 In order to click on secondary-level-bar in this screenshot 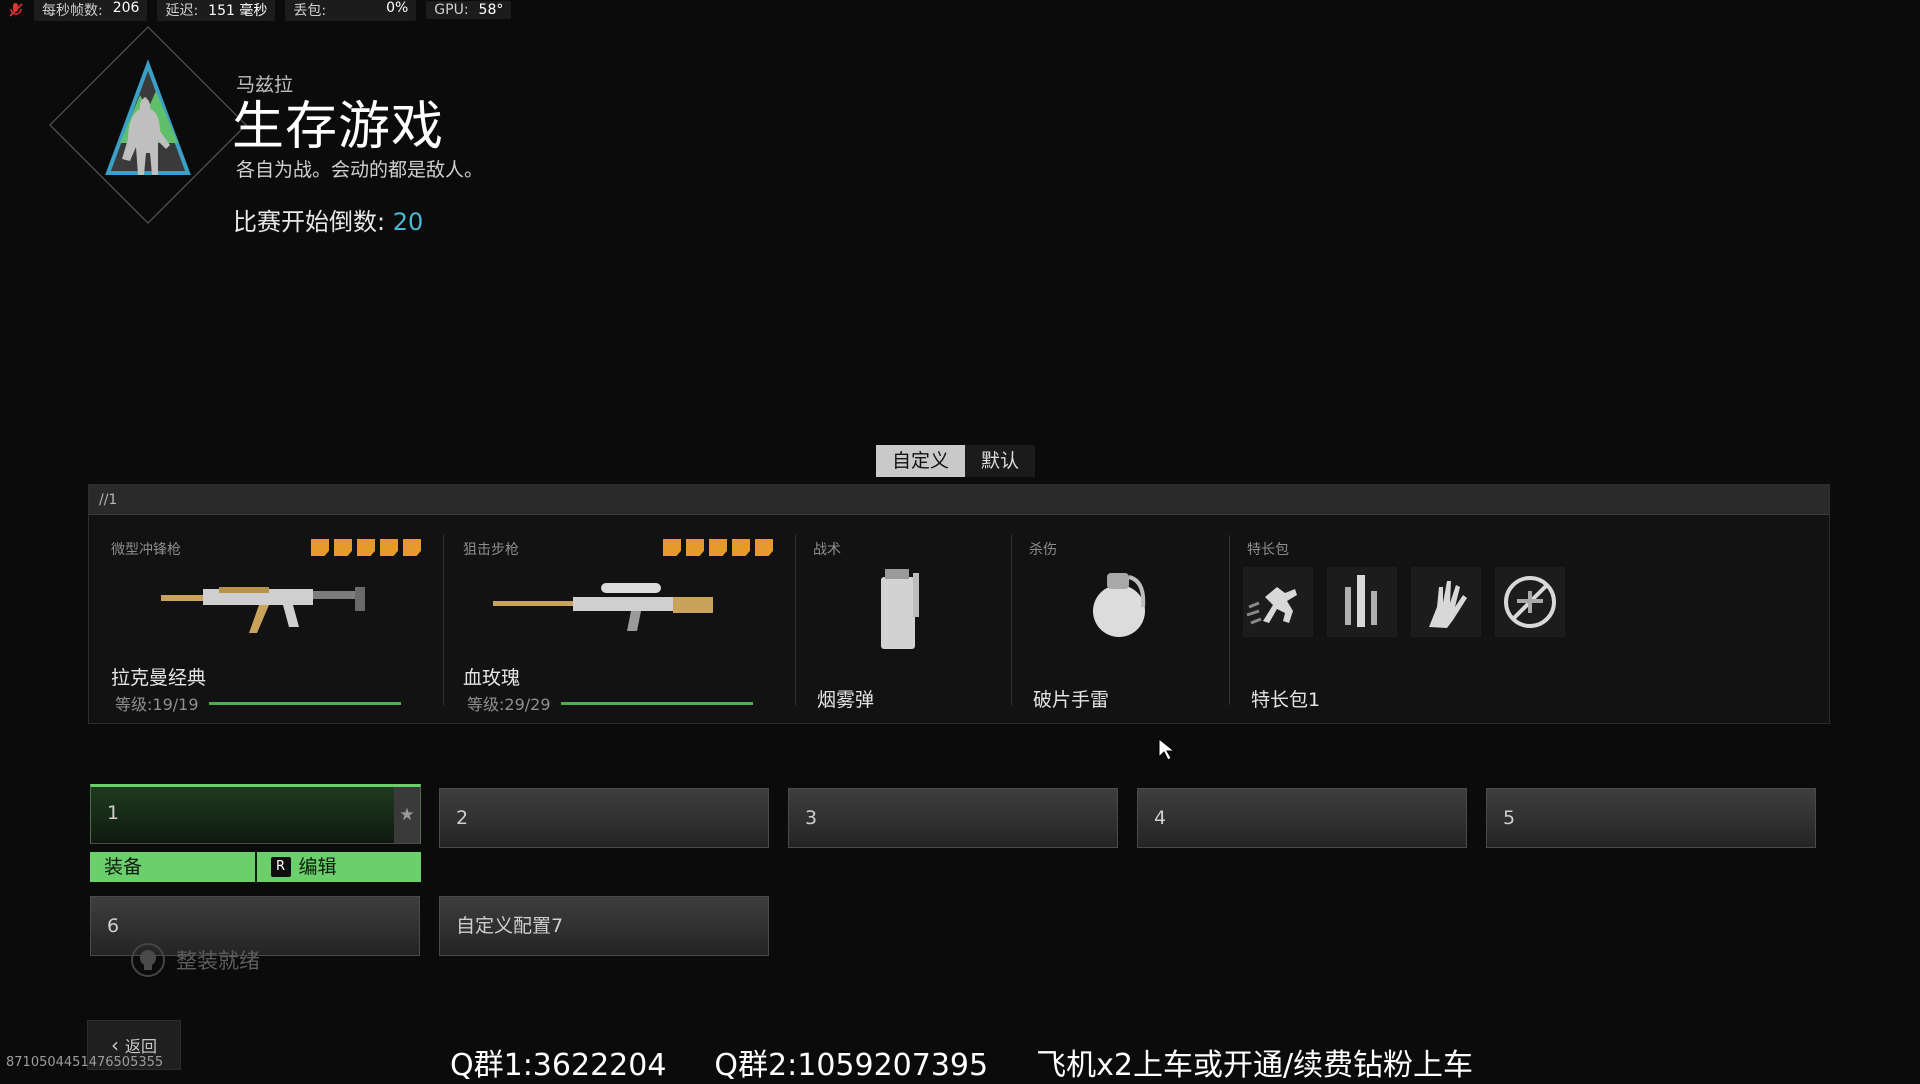, I will do `click(656, 703)`.